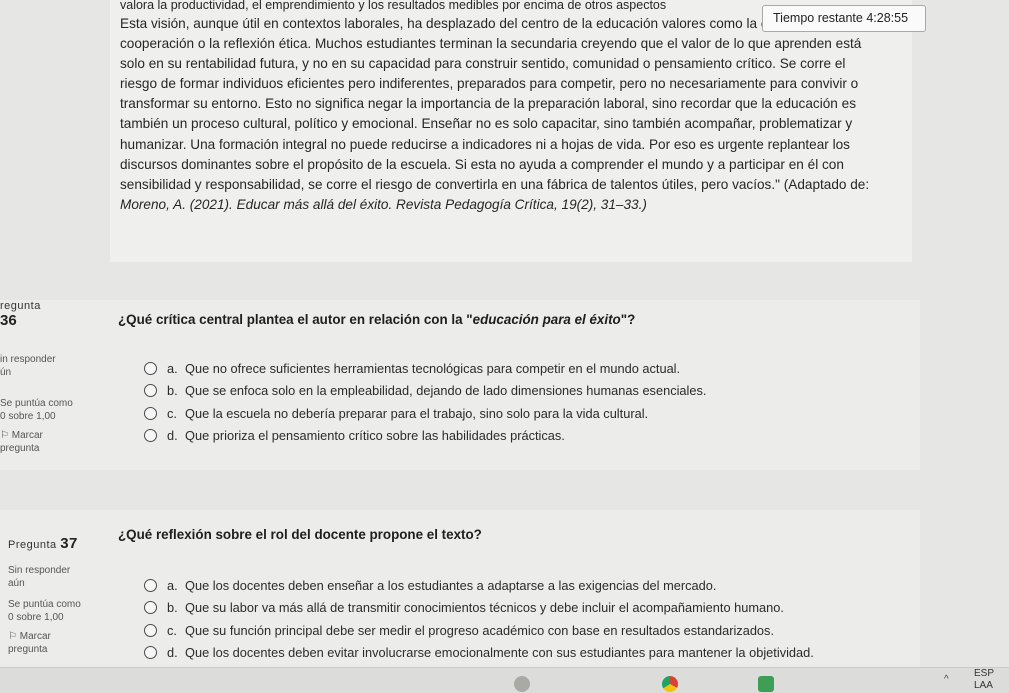 This screenshot has height=693, width=1009. I want to click on language-indicator: ESP LAA, so click(991, 680).